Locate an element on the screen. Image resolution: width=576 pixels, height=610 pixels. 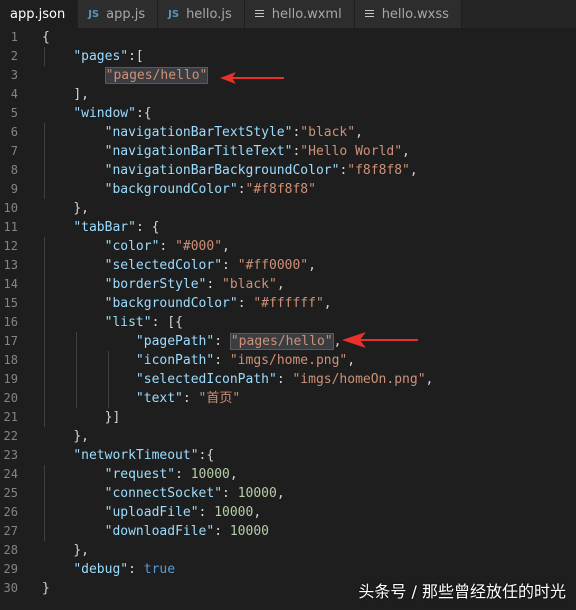
line-number: 24 is located at coordinates (10, 474).